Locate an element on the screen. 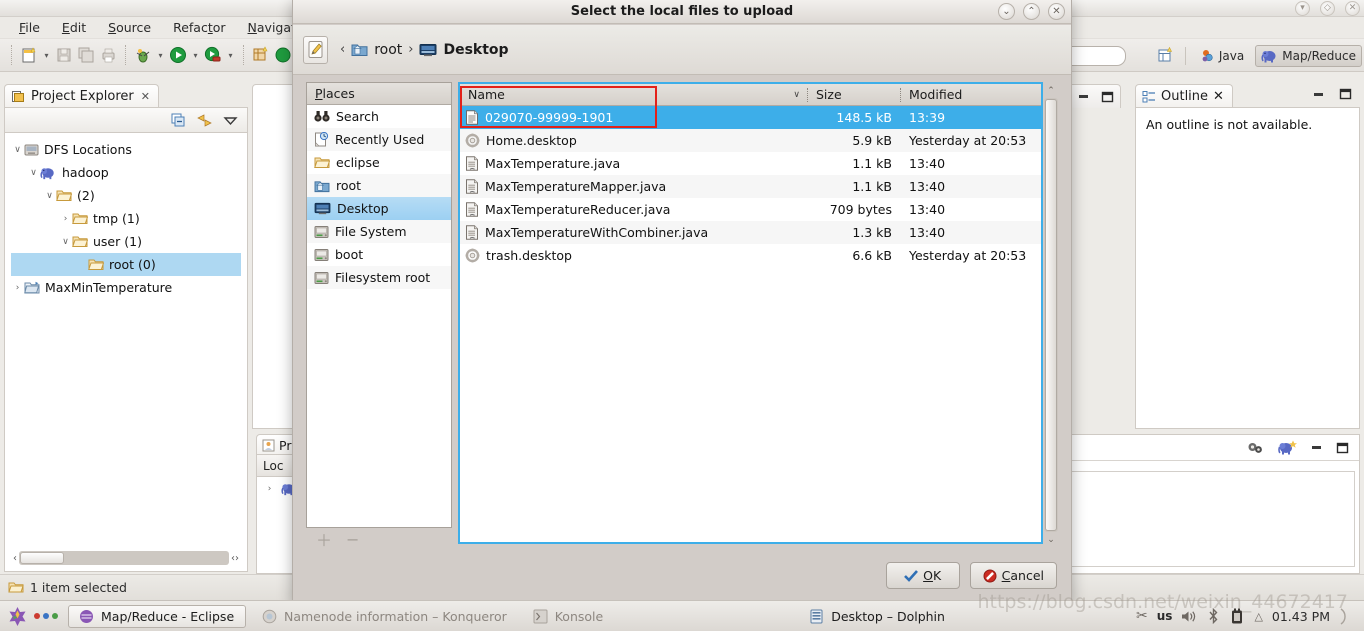  edit-location-button is located at coordinates (315, 49).